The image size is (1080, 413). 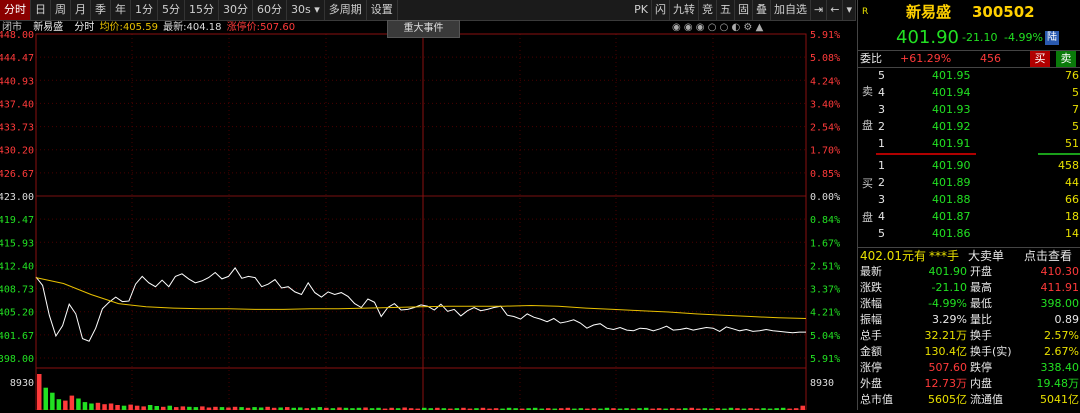 What do you see at coordinates (865, 12) in the screenshot?
I see `market-tag: R` at bounding box center [865, 12].